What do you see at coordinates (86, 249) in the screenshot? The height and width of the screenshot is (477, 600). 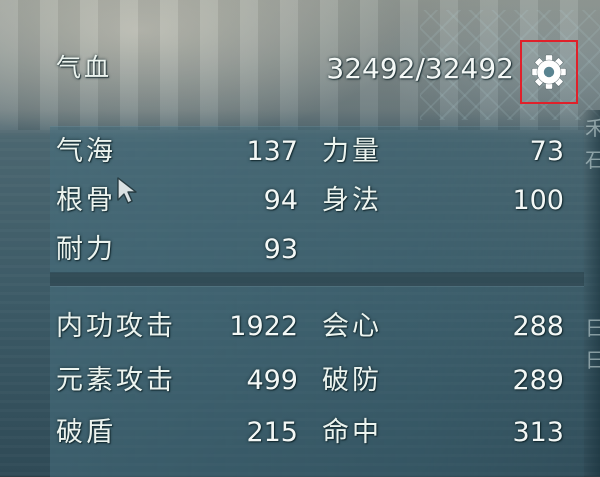 I see `stat-label: 耐力` at bounding box center [86, 249].